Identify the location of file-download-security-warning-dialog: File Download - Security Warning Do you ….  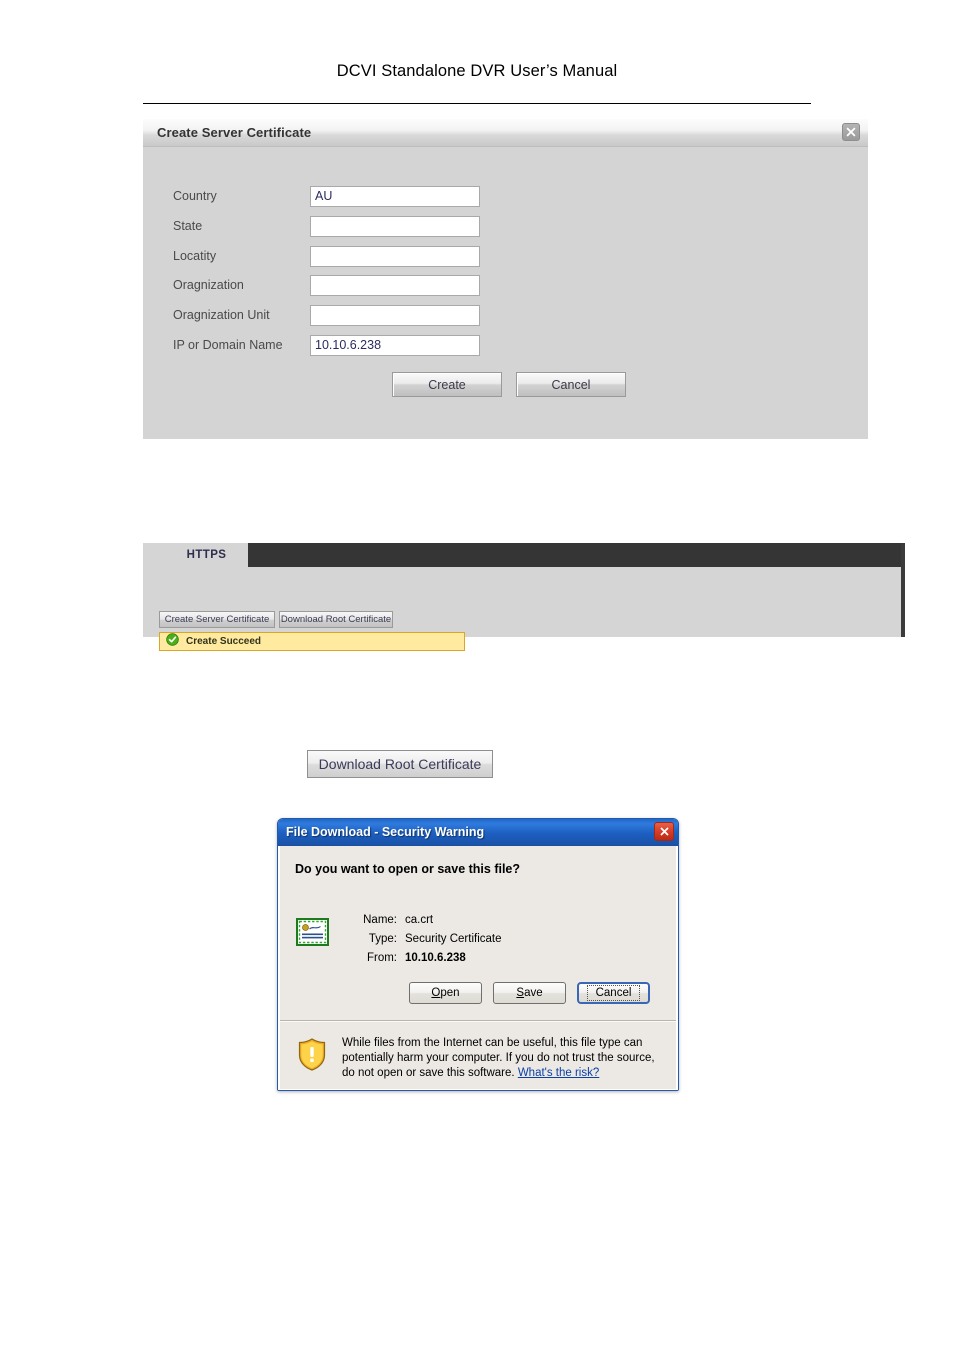
(478, 954).